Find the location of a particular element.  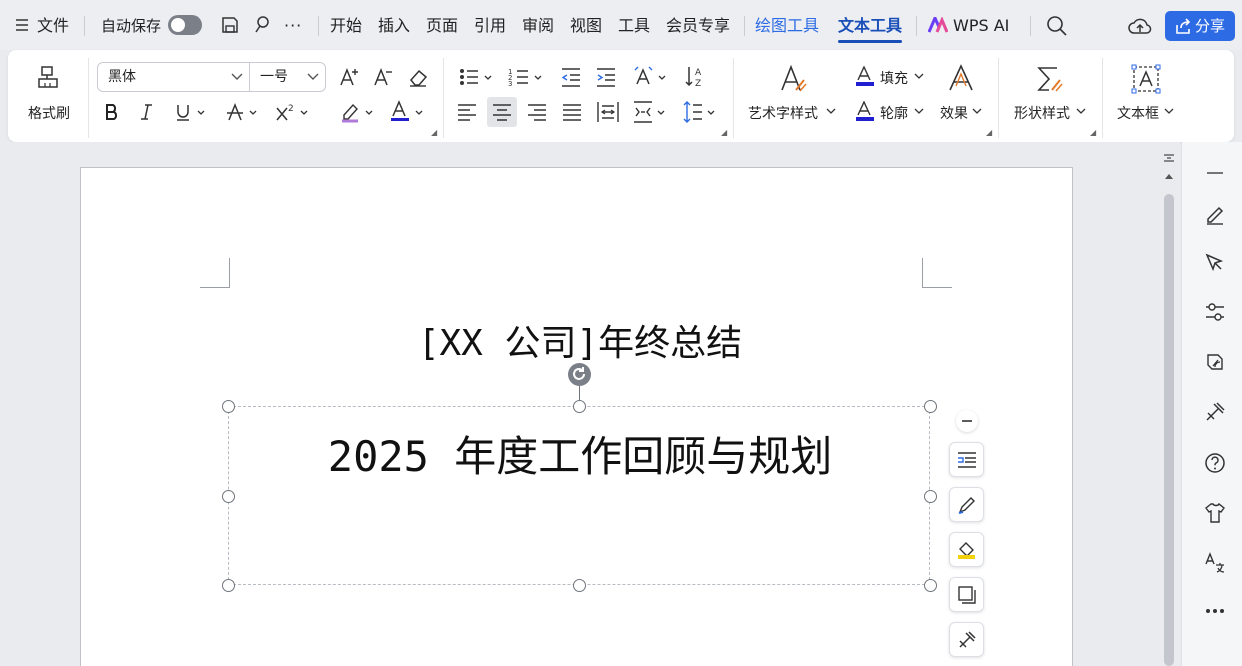

tab-tools: 工具 is located at coordinates (634, 26).